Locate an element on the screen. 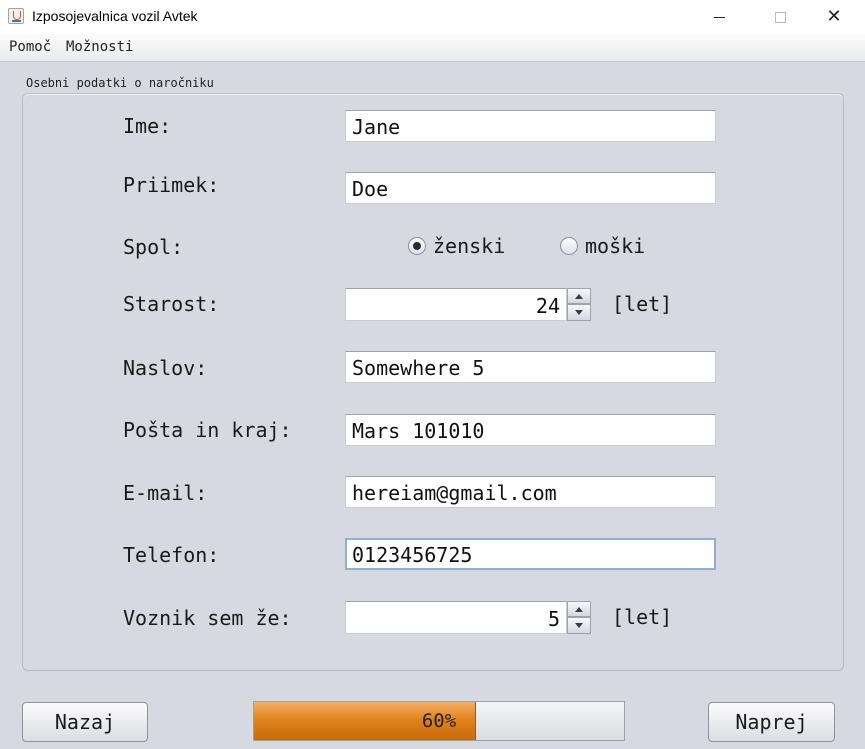 This screenshot has width=865, height=749. menu-help: Pomoč is located at coordinates (30, 47).